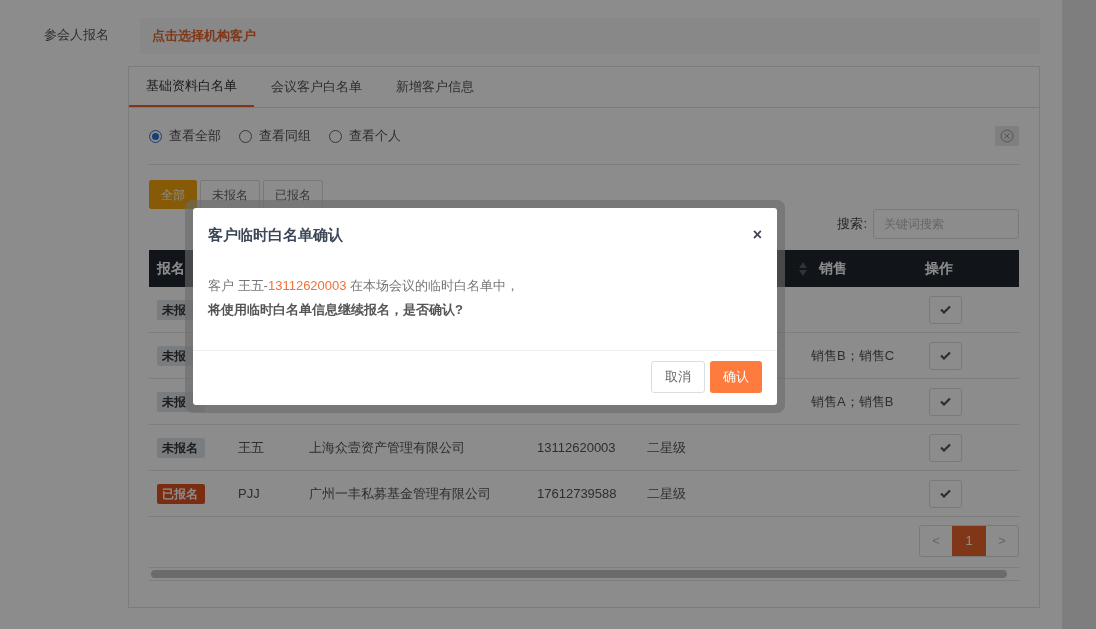  Describe the element at coordinates (678, 377) in the screenshot. I see `cancel-button: 取消` at that location.